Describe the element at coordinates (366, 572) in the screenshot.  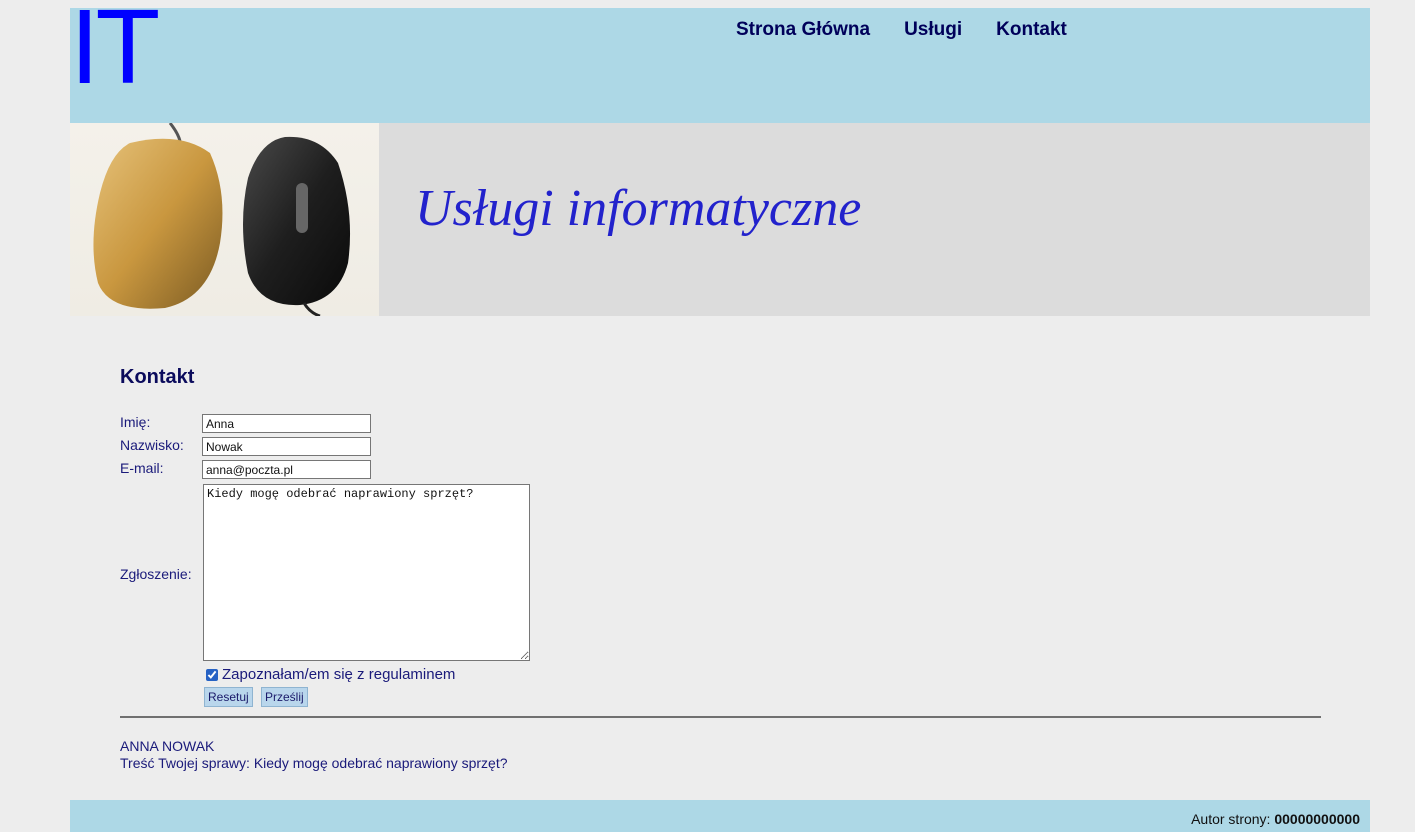
I see `message-textarea: Kiedy mogę odebrać naprawiony sprzęt?` at that location.